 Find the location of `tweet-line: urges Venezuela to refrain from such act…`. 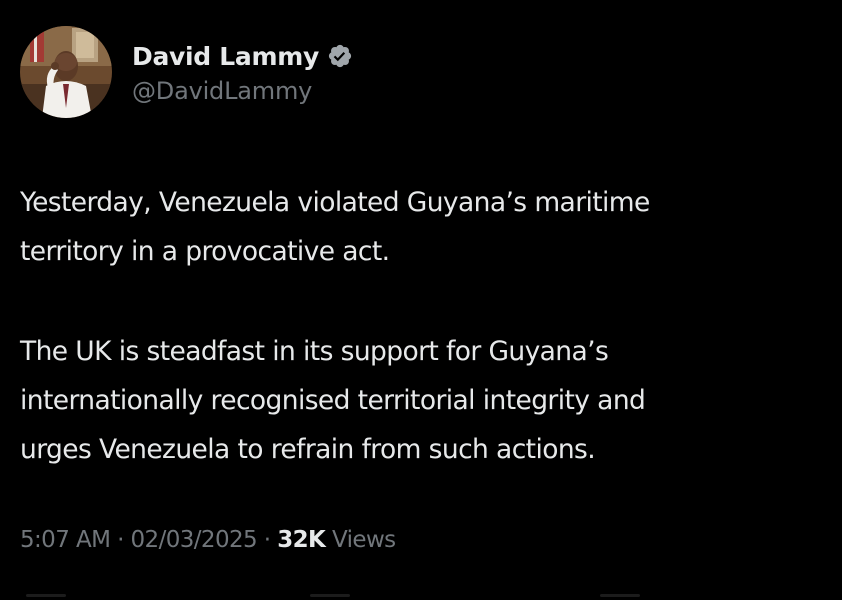

tweet-line: urges Venezuela to refrain from such act… is located at coordinates (308, 449).